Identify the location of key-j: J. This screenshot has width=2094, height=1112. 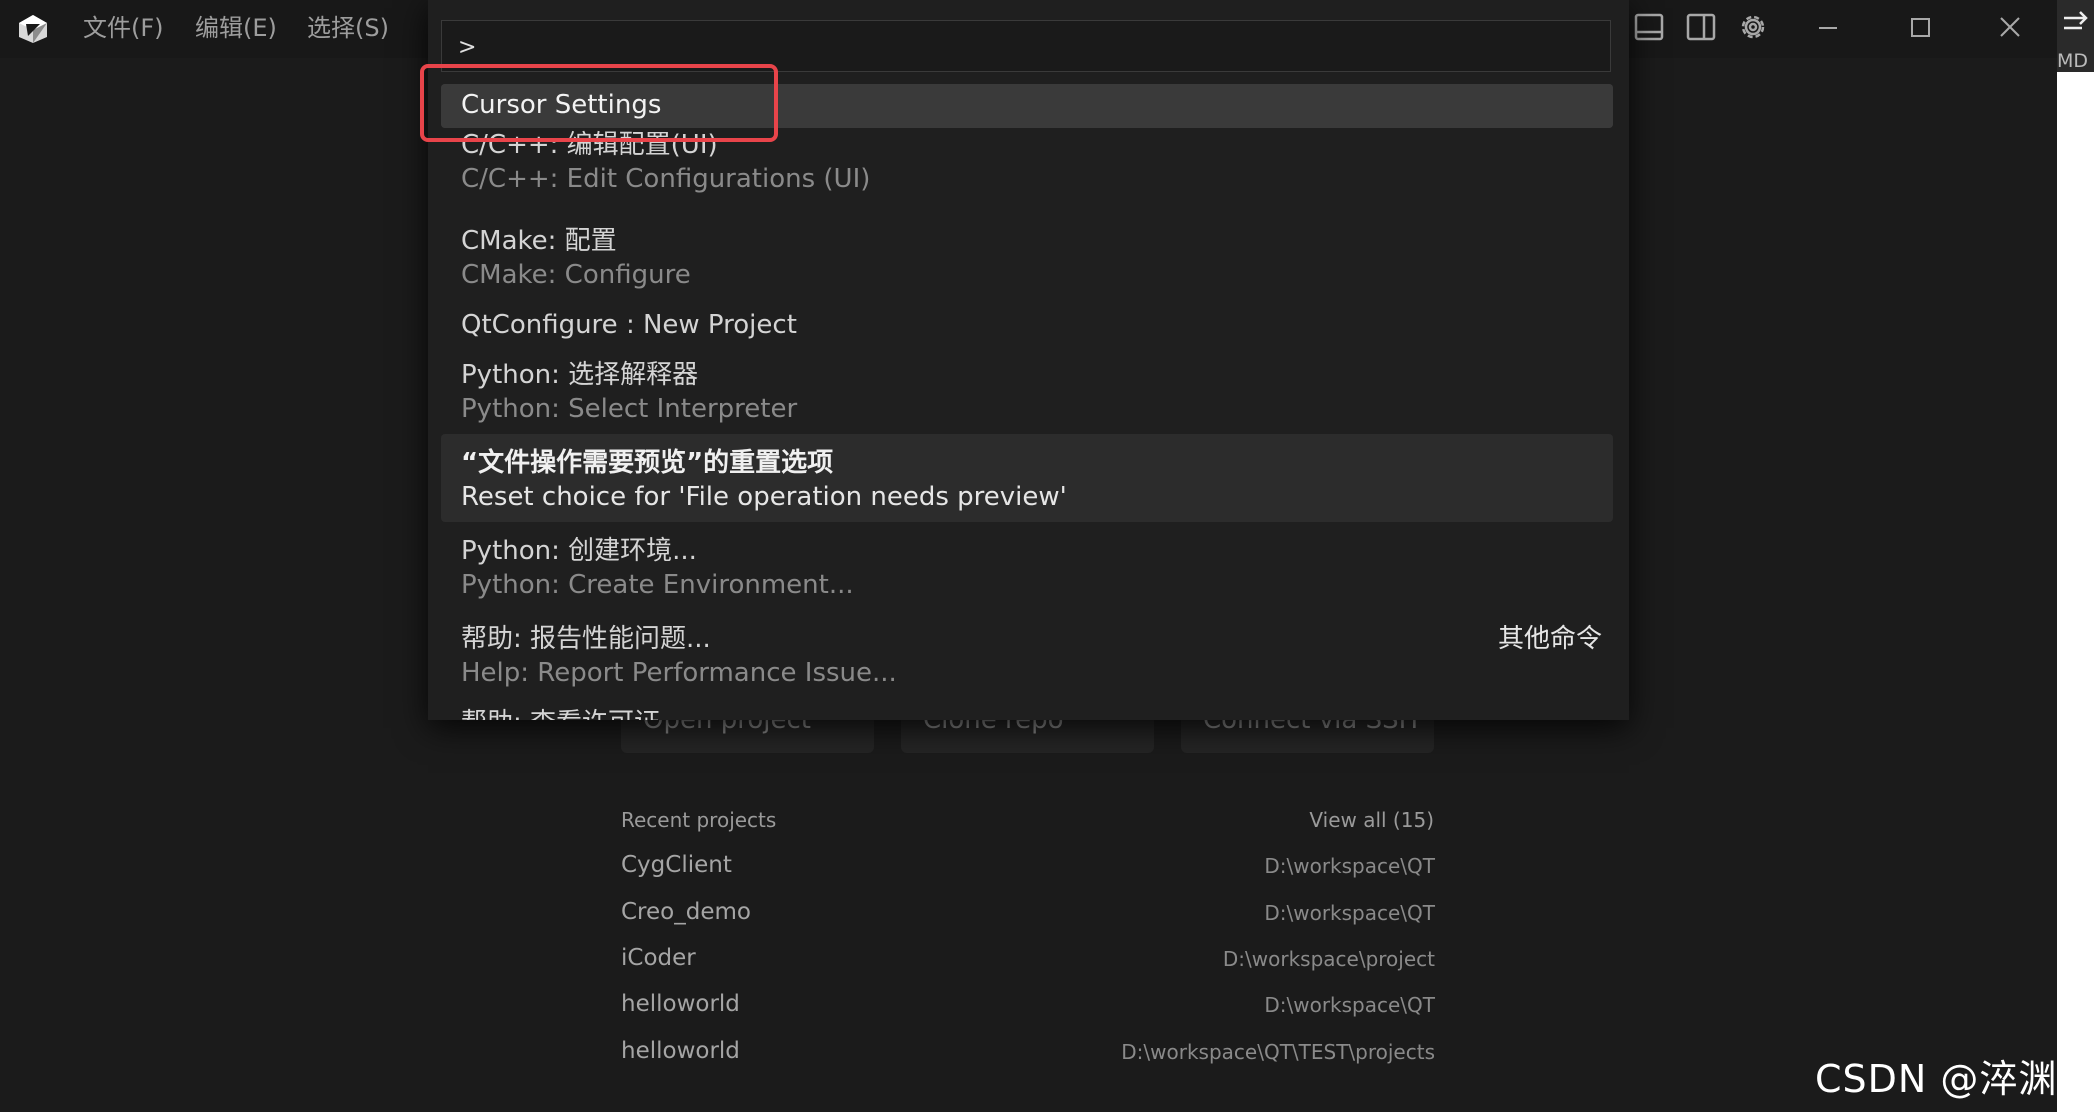
(1405, 108).